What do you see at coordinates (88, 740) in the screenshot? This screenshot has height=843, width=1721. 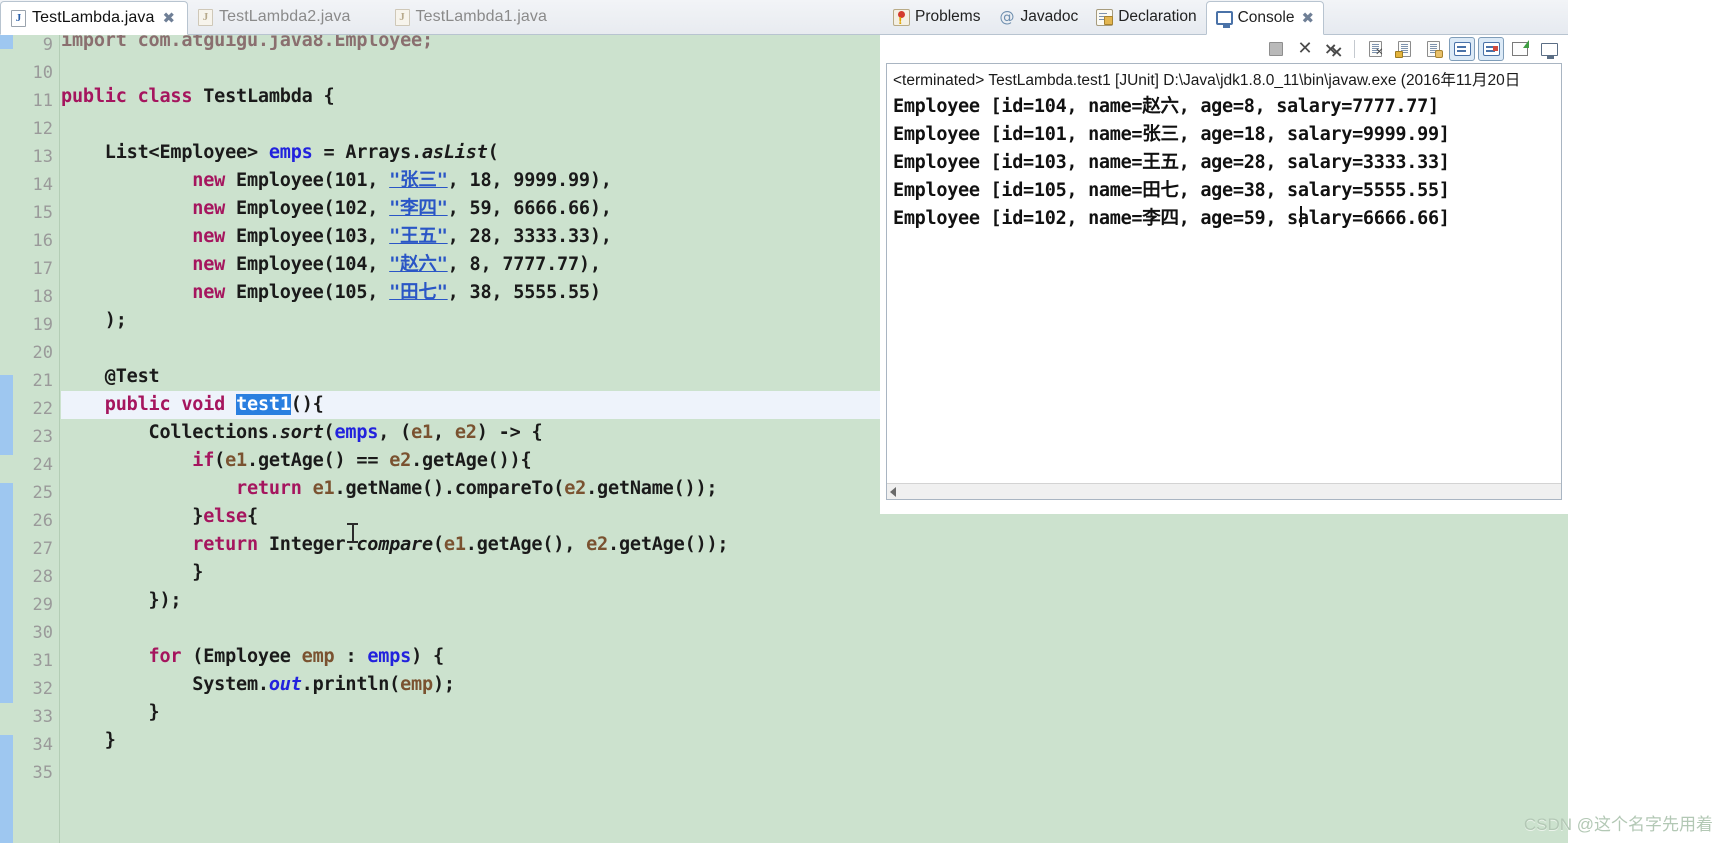 I see `code-line-34: }` at bounding box center [88, 740].